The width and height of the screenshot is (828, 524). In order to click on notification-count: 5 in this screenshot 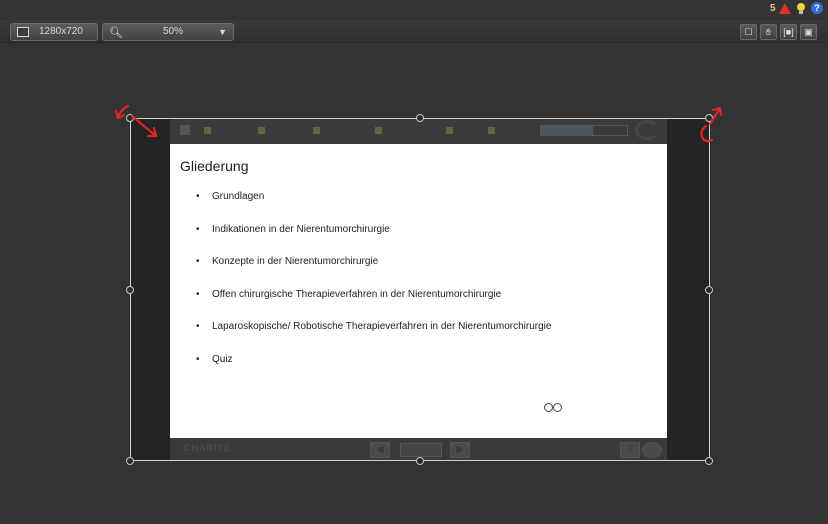, I will do `click(773, 8)`.